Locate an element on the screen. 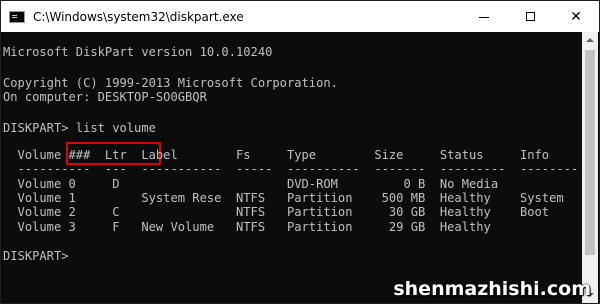 This screenshot has width=600, height=304. window-title: C:\Windows\system32\diskpart.exe is located at coordinates (138, 16).